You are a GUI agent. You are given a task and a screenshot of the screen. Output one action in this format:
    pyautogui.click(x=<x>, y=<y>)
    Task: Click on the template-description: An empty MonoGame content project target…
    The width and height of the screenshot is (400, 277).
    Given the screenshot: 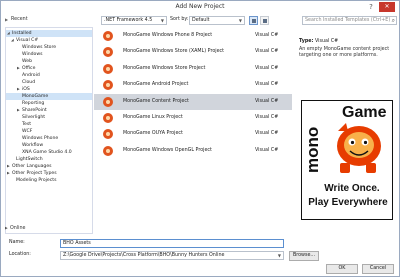 What is the action you would take?
    pyautogui.click(x=344, y=52)
    